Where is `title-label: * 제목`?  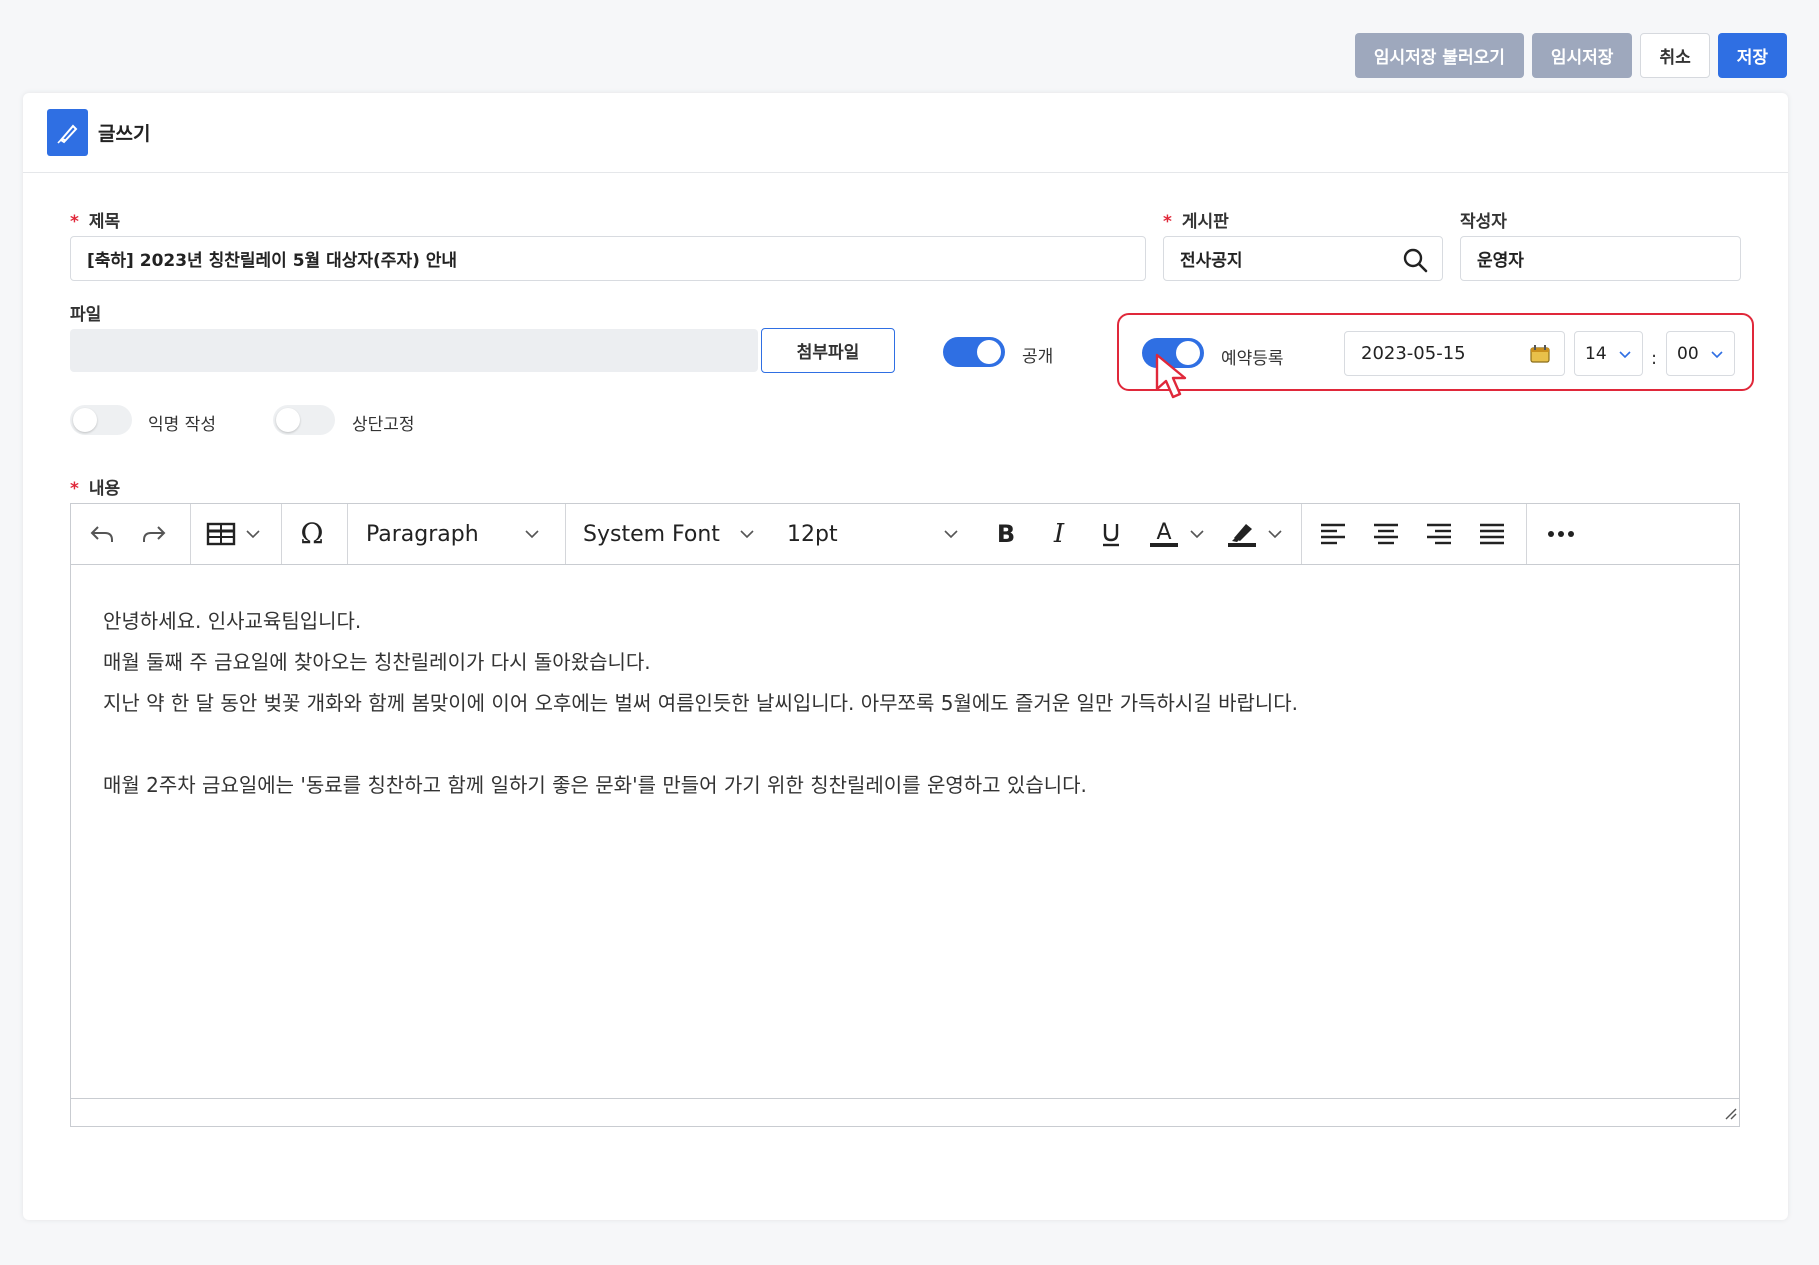 title-label: * 제목 is located at coordinates (95, 222).